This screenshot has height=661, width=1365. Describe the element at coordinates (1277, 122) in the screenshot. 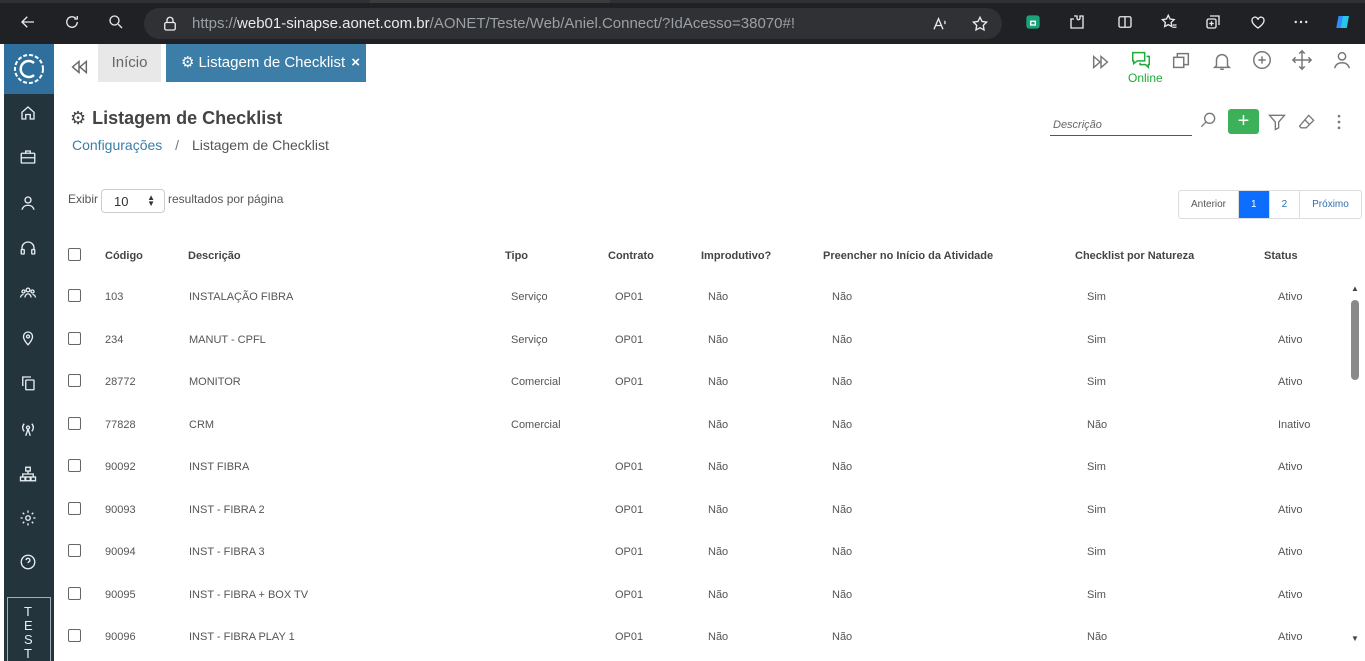

I see `filter-icon` at that location.